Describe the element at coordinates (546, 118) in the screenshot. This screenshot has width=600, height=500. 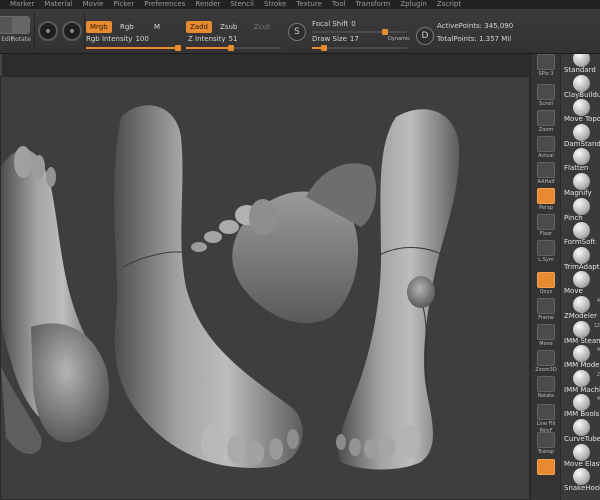
I see `magnifier-icon` at that location.